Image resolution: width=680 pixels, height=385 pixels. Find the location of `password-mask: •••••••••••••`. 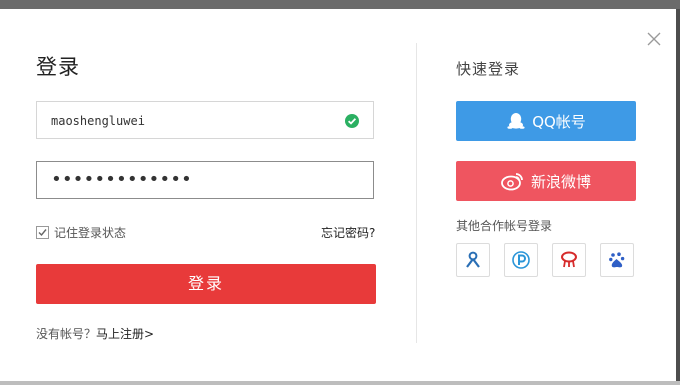

password-mask: ••••••••••••• is located at coordinates (121, 179).